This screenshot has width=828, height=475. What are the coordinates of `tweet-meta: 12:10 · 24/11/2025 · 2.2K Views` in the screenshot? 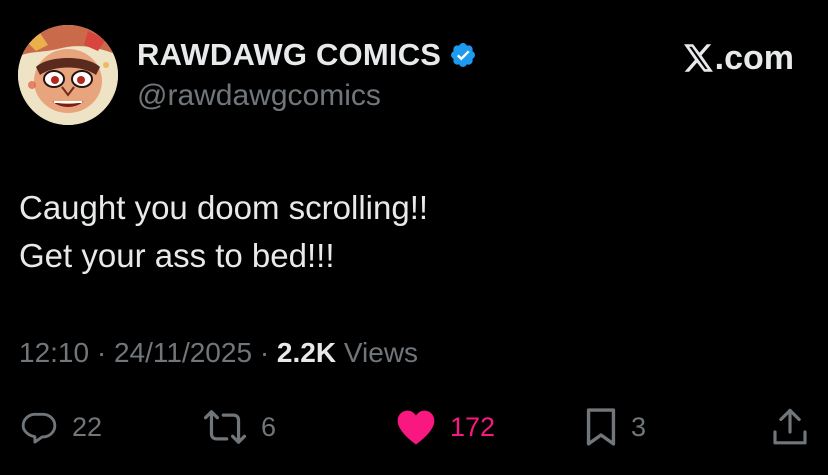 It's located at (218, 353).